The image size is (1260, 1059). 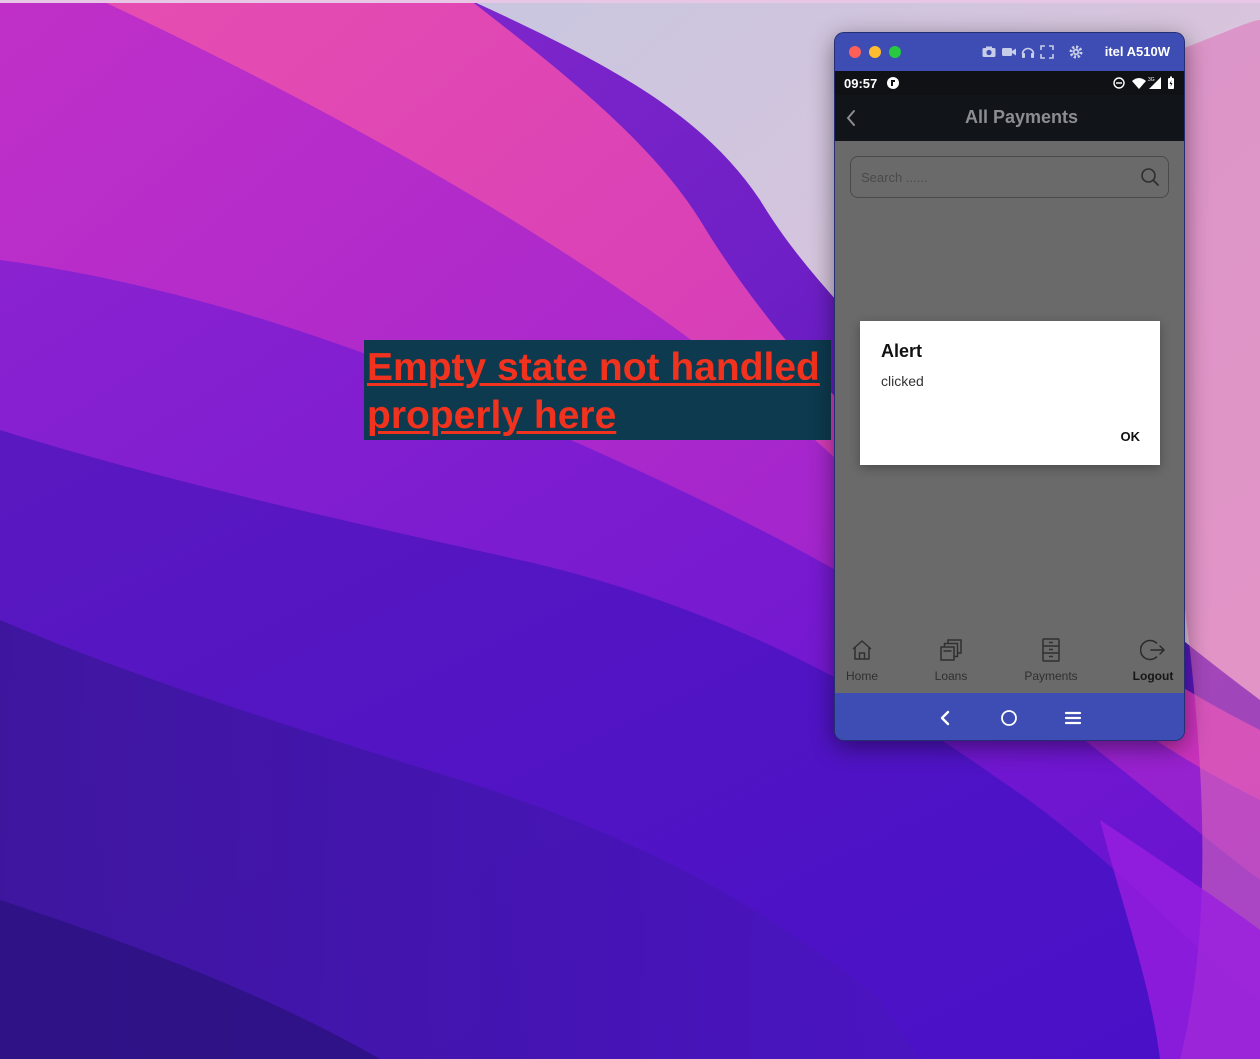 I want to click on system-navigation-bar, so click(x=1009, y=716).